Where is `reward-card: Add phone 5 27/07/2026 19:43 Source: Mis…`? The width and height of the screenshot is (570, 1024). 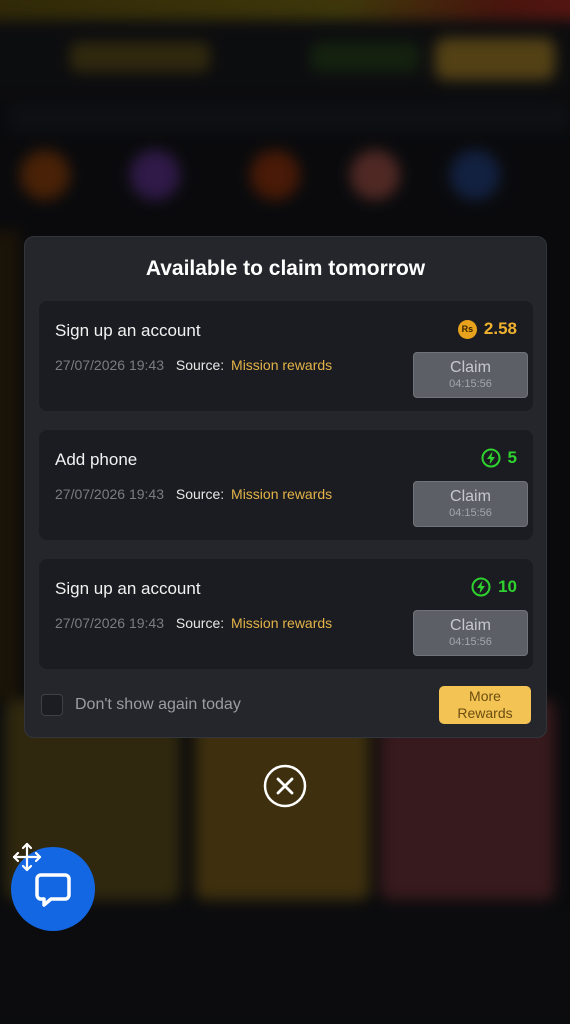 reward-card: Add phone 5 27/07/2026 19:43 Source: Mis… is located at coordinates (286, 485).